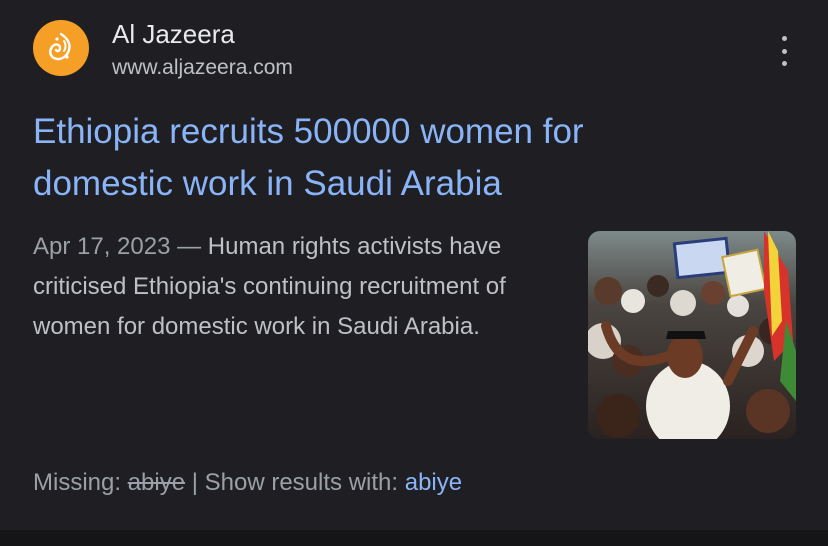 The image size is (828, 546). I want to click on result-source-header: Al Jazeera www.aljazeera.com, so click(413, 49).